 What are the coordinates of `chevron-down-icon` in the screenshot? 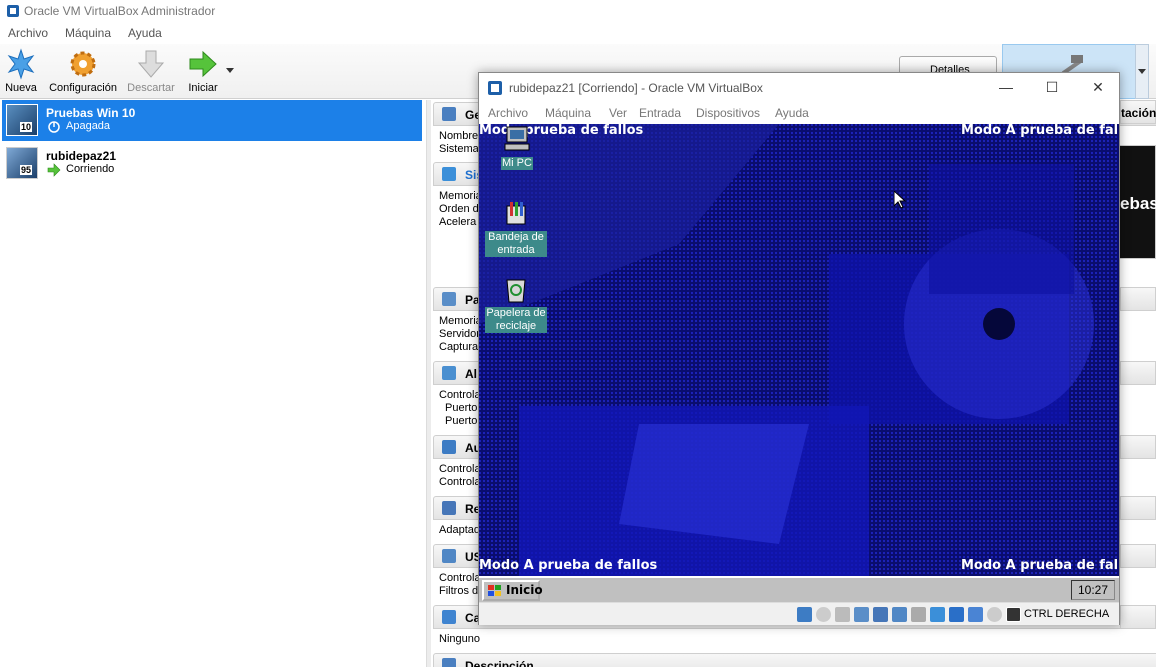 It's located at (1142, 71).